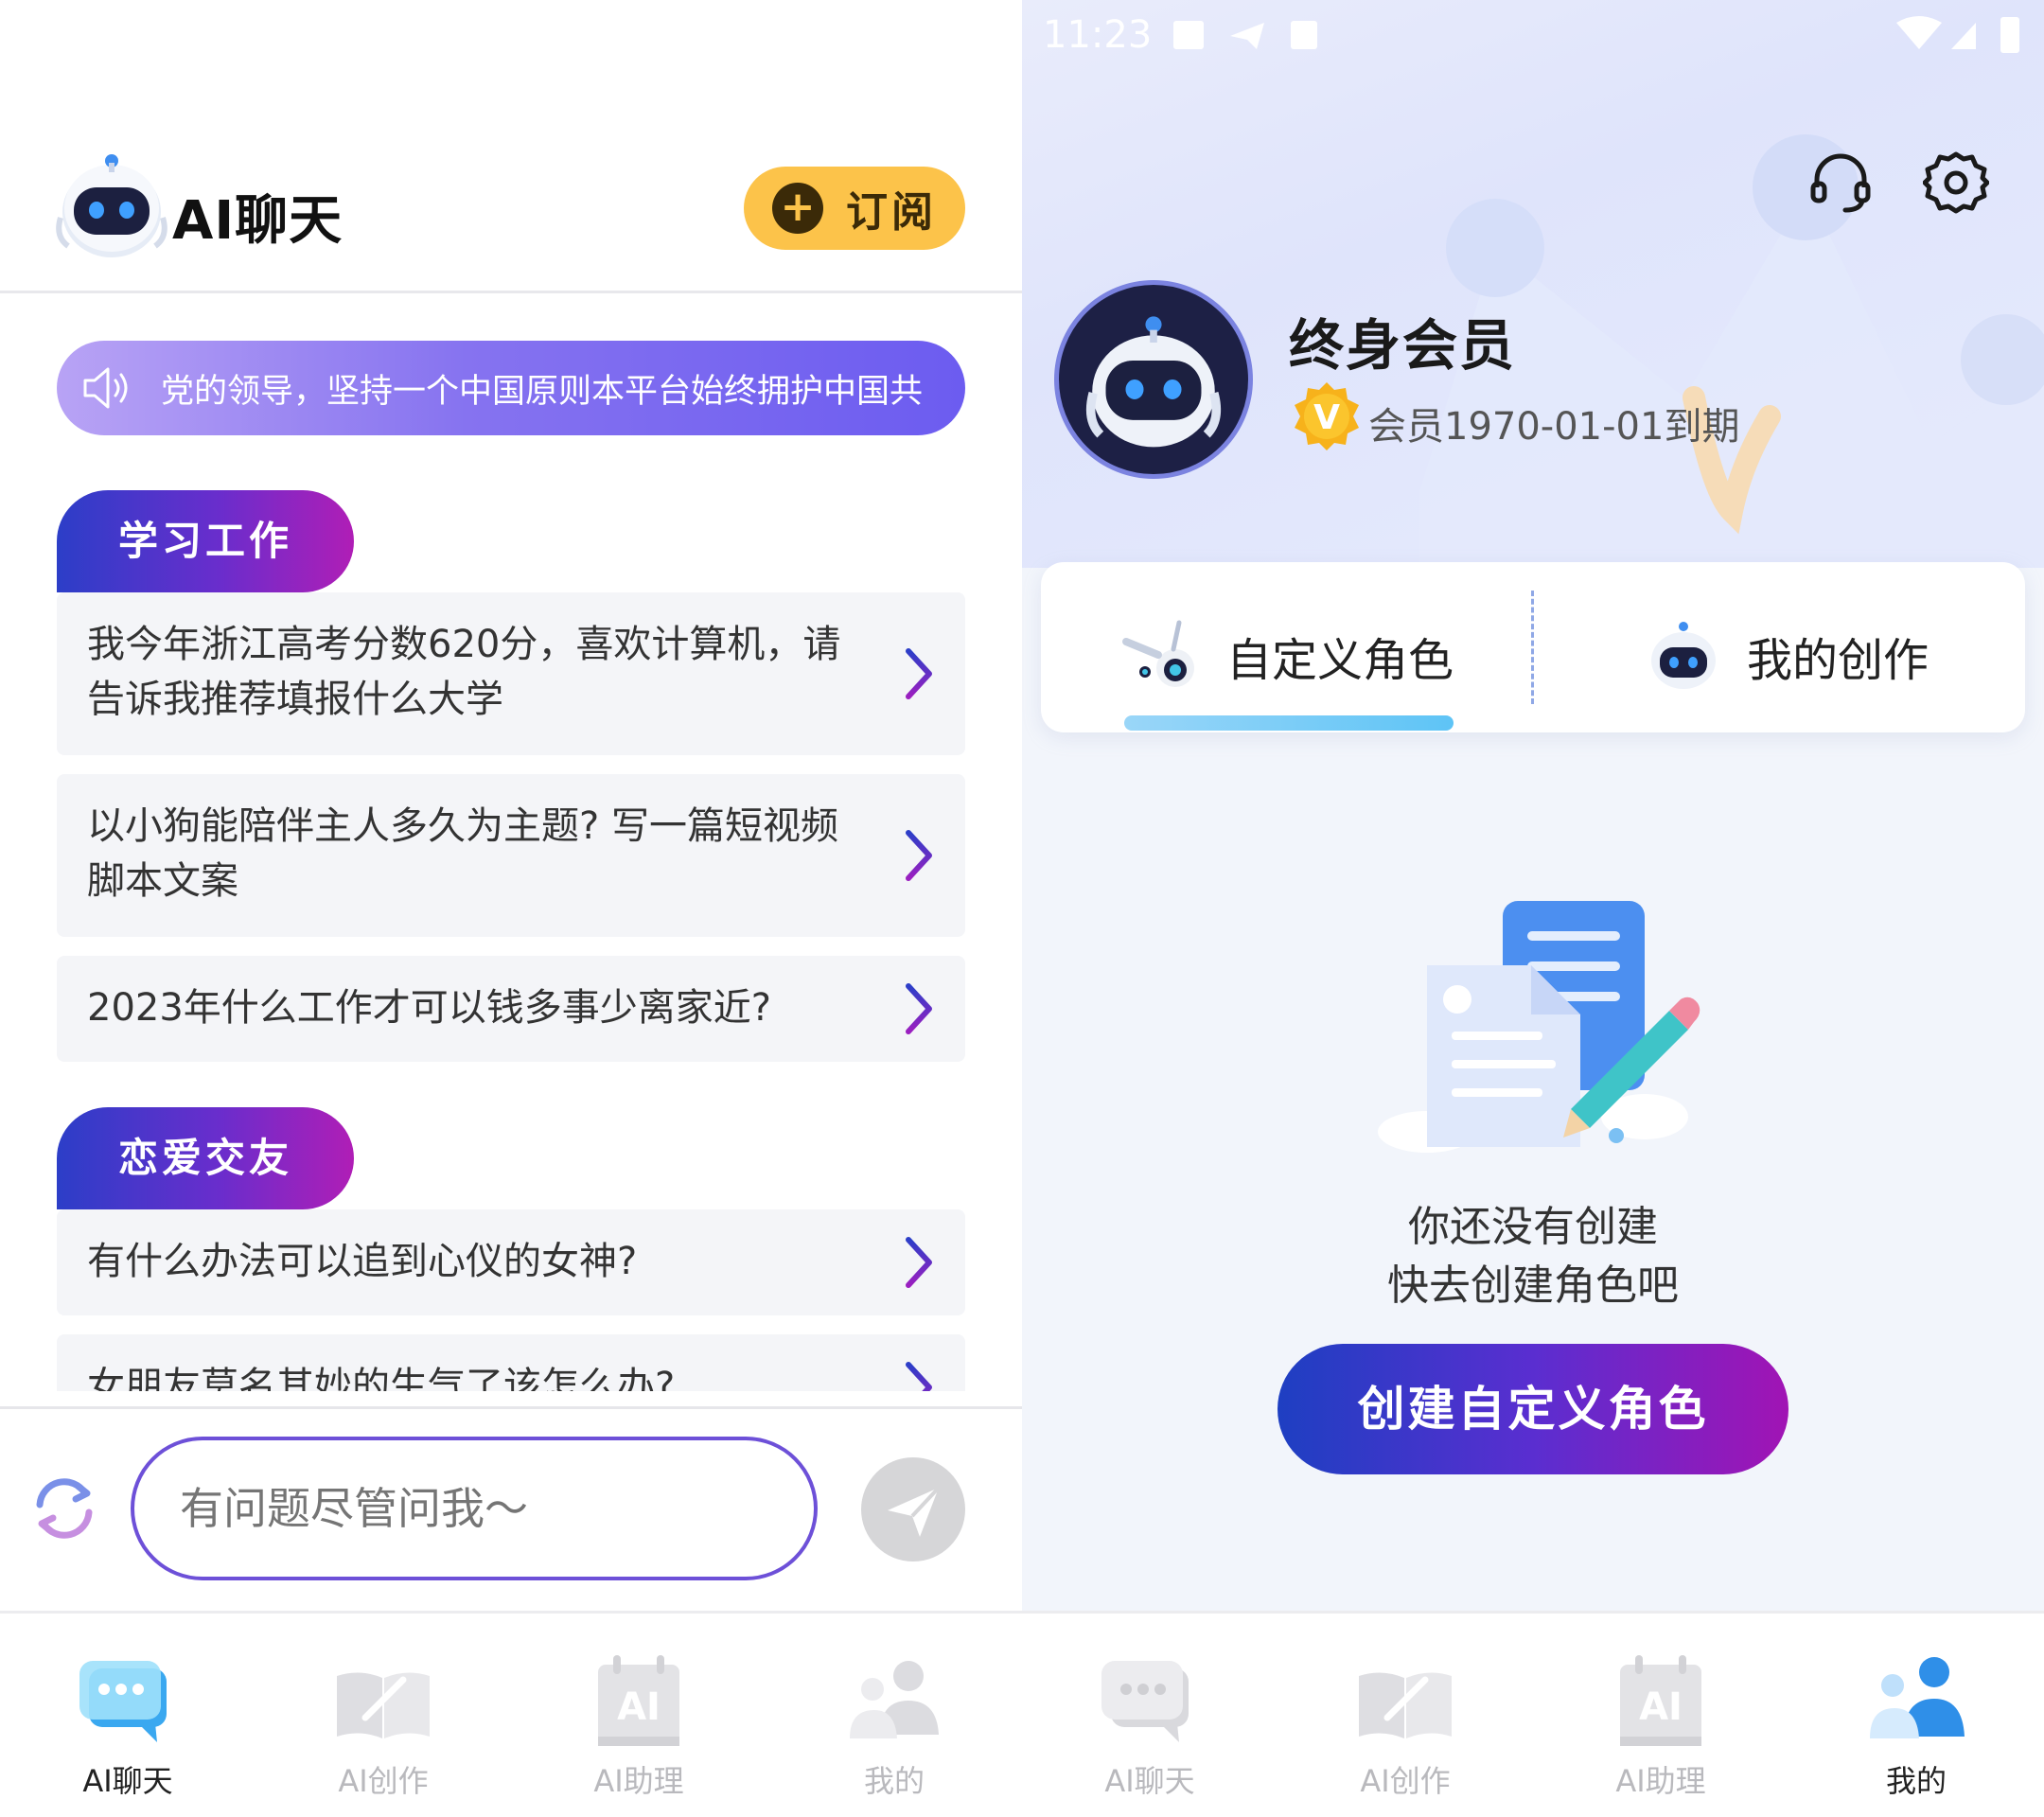 The image size is (2044, 1817). I want to click on member-title: 终身会员, so click(1403, 345).